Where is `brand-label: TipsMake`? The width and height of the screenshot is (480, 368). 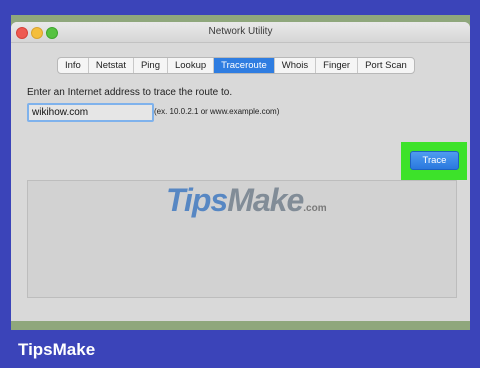
brand-label: TipsMake is located at coordinates (57, 349).